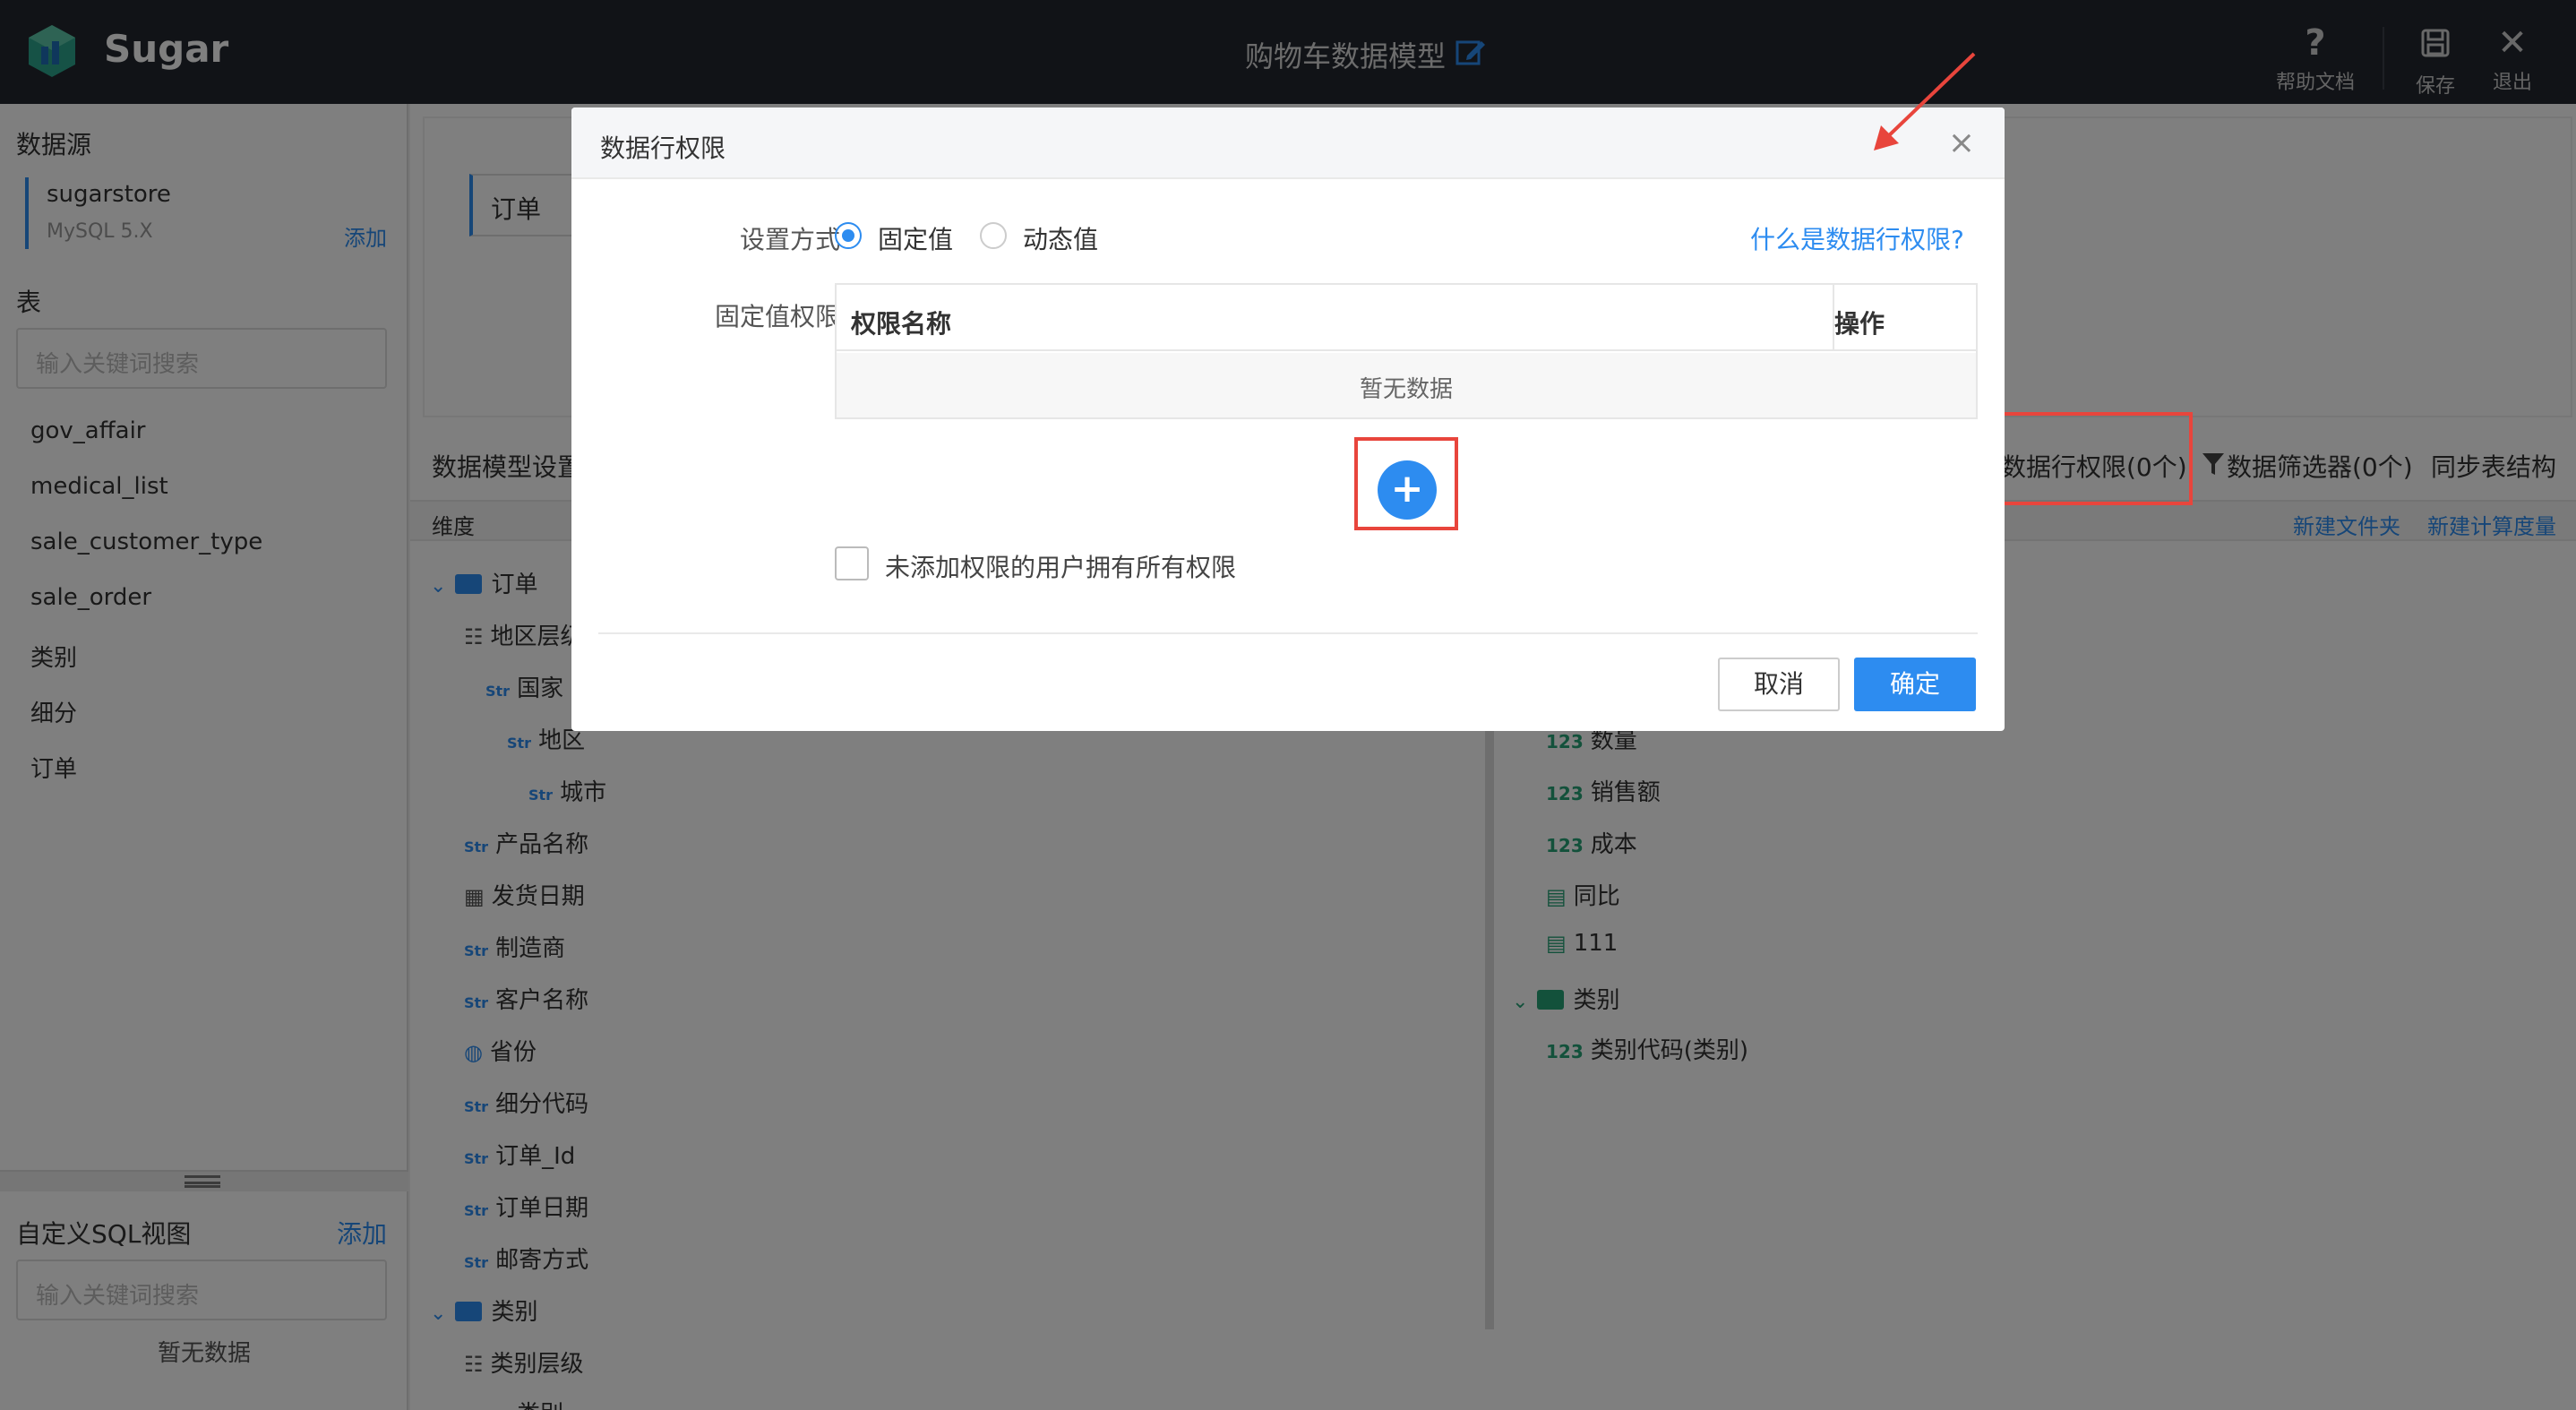 This screenshot has height=1410, width=2576. I want to click on fixed-permission-label: 固定值权限, so click(777, 316).